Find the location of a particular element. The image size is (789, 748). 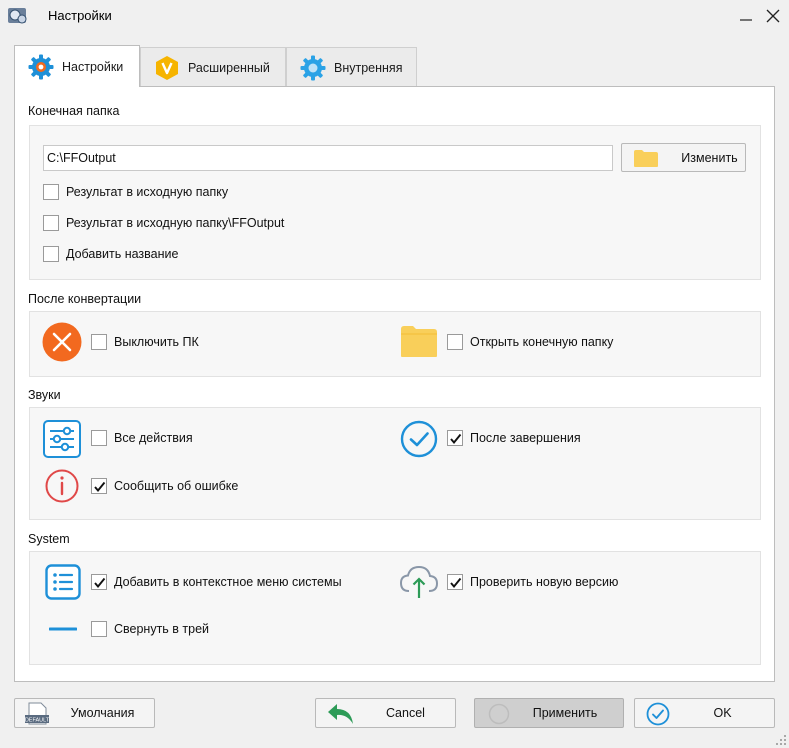

add-title-label: Добавить название is located at coordinates (122, 254).